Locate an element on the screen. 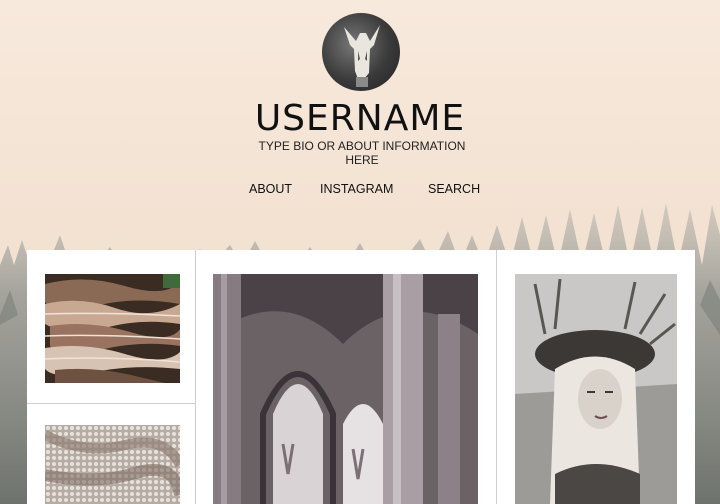 The image size is (720, 504). nav-link-instagram: INSTAGRAM is located at coordinates (356, 189).